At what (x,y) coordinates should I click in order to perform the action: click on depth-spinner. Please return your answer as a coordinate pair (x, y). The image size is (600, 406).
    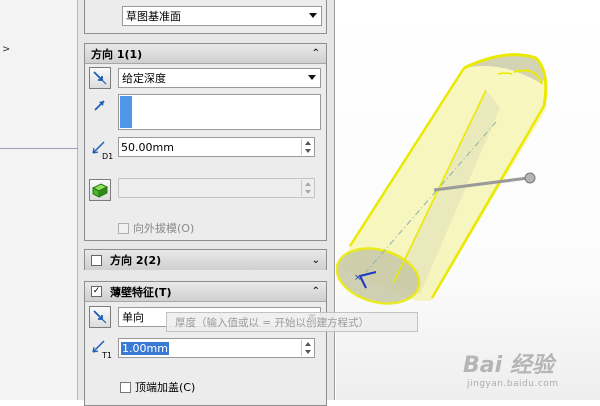
    Looking at the image, I should click on (307, 147).